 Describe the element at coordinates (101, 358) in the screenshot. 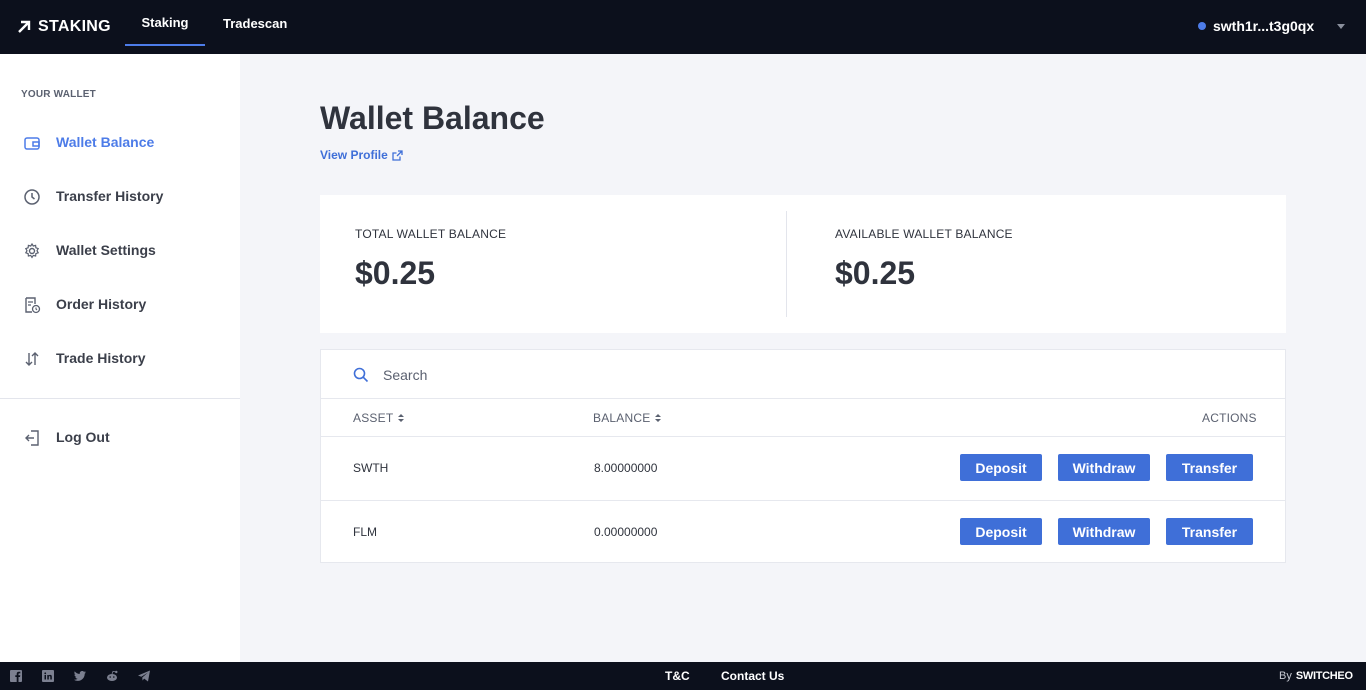

I see `sidebar-item-label: Trade History` at that location.